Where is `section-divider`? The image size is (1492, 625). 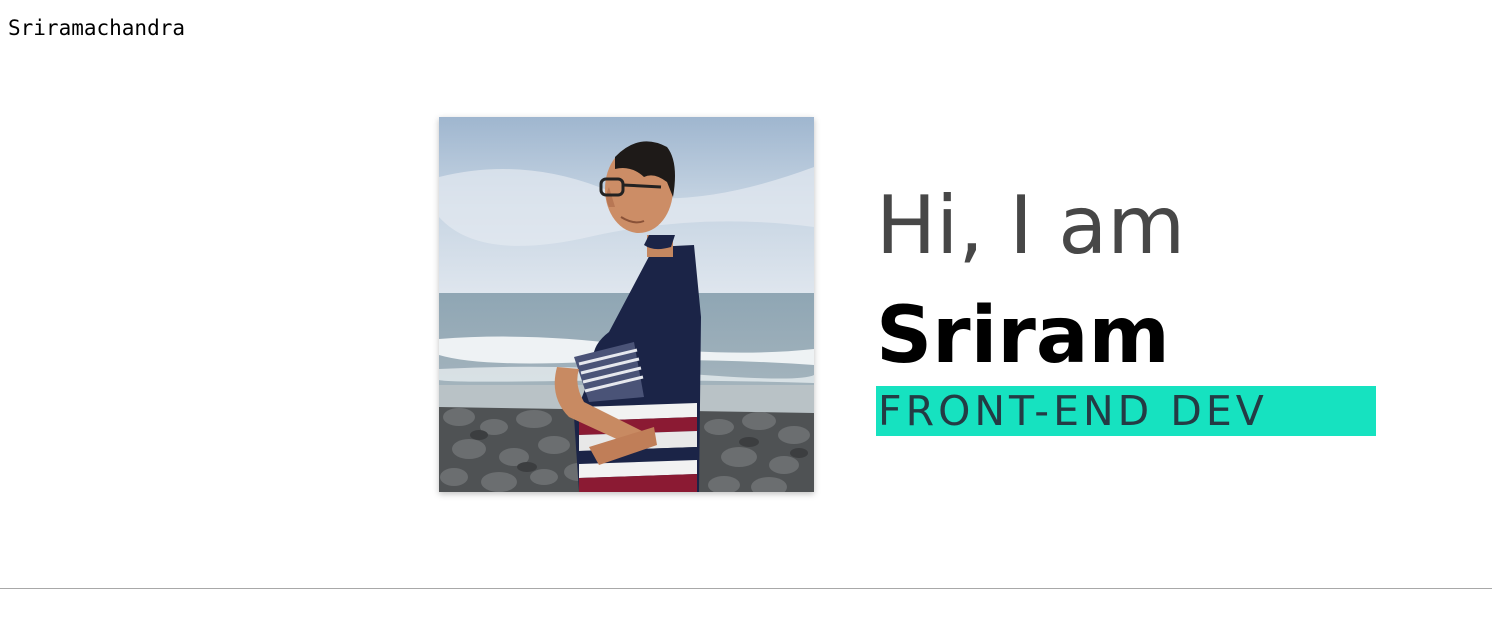 section-divider is located at coordinates (746, 588).